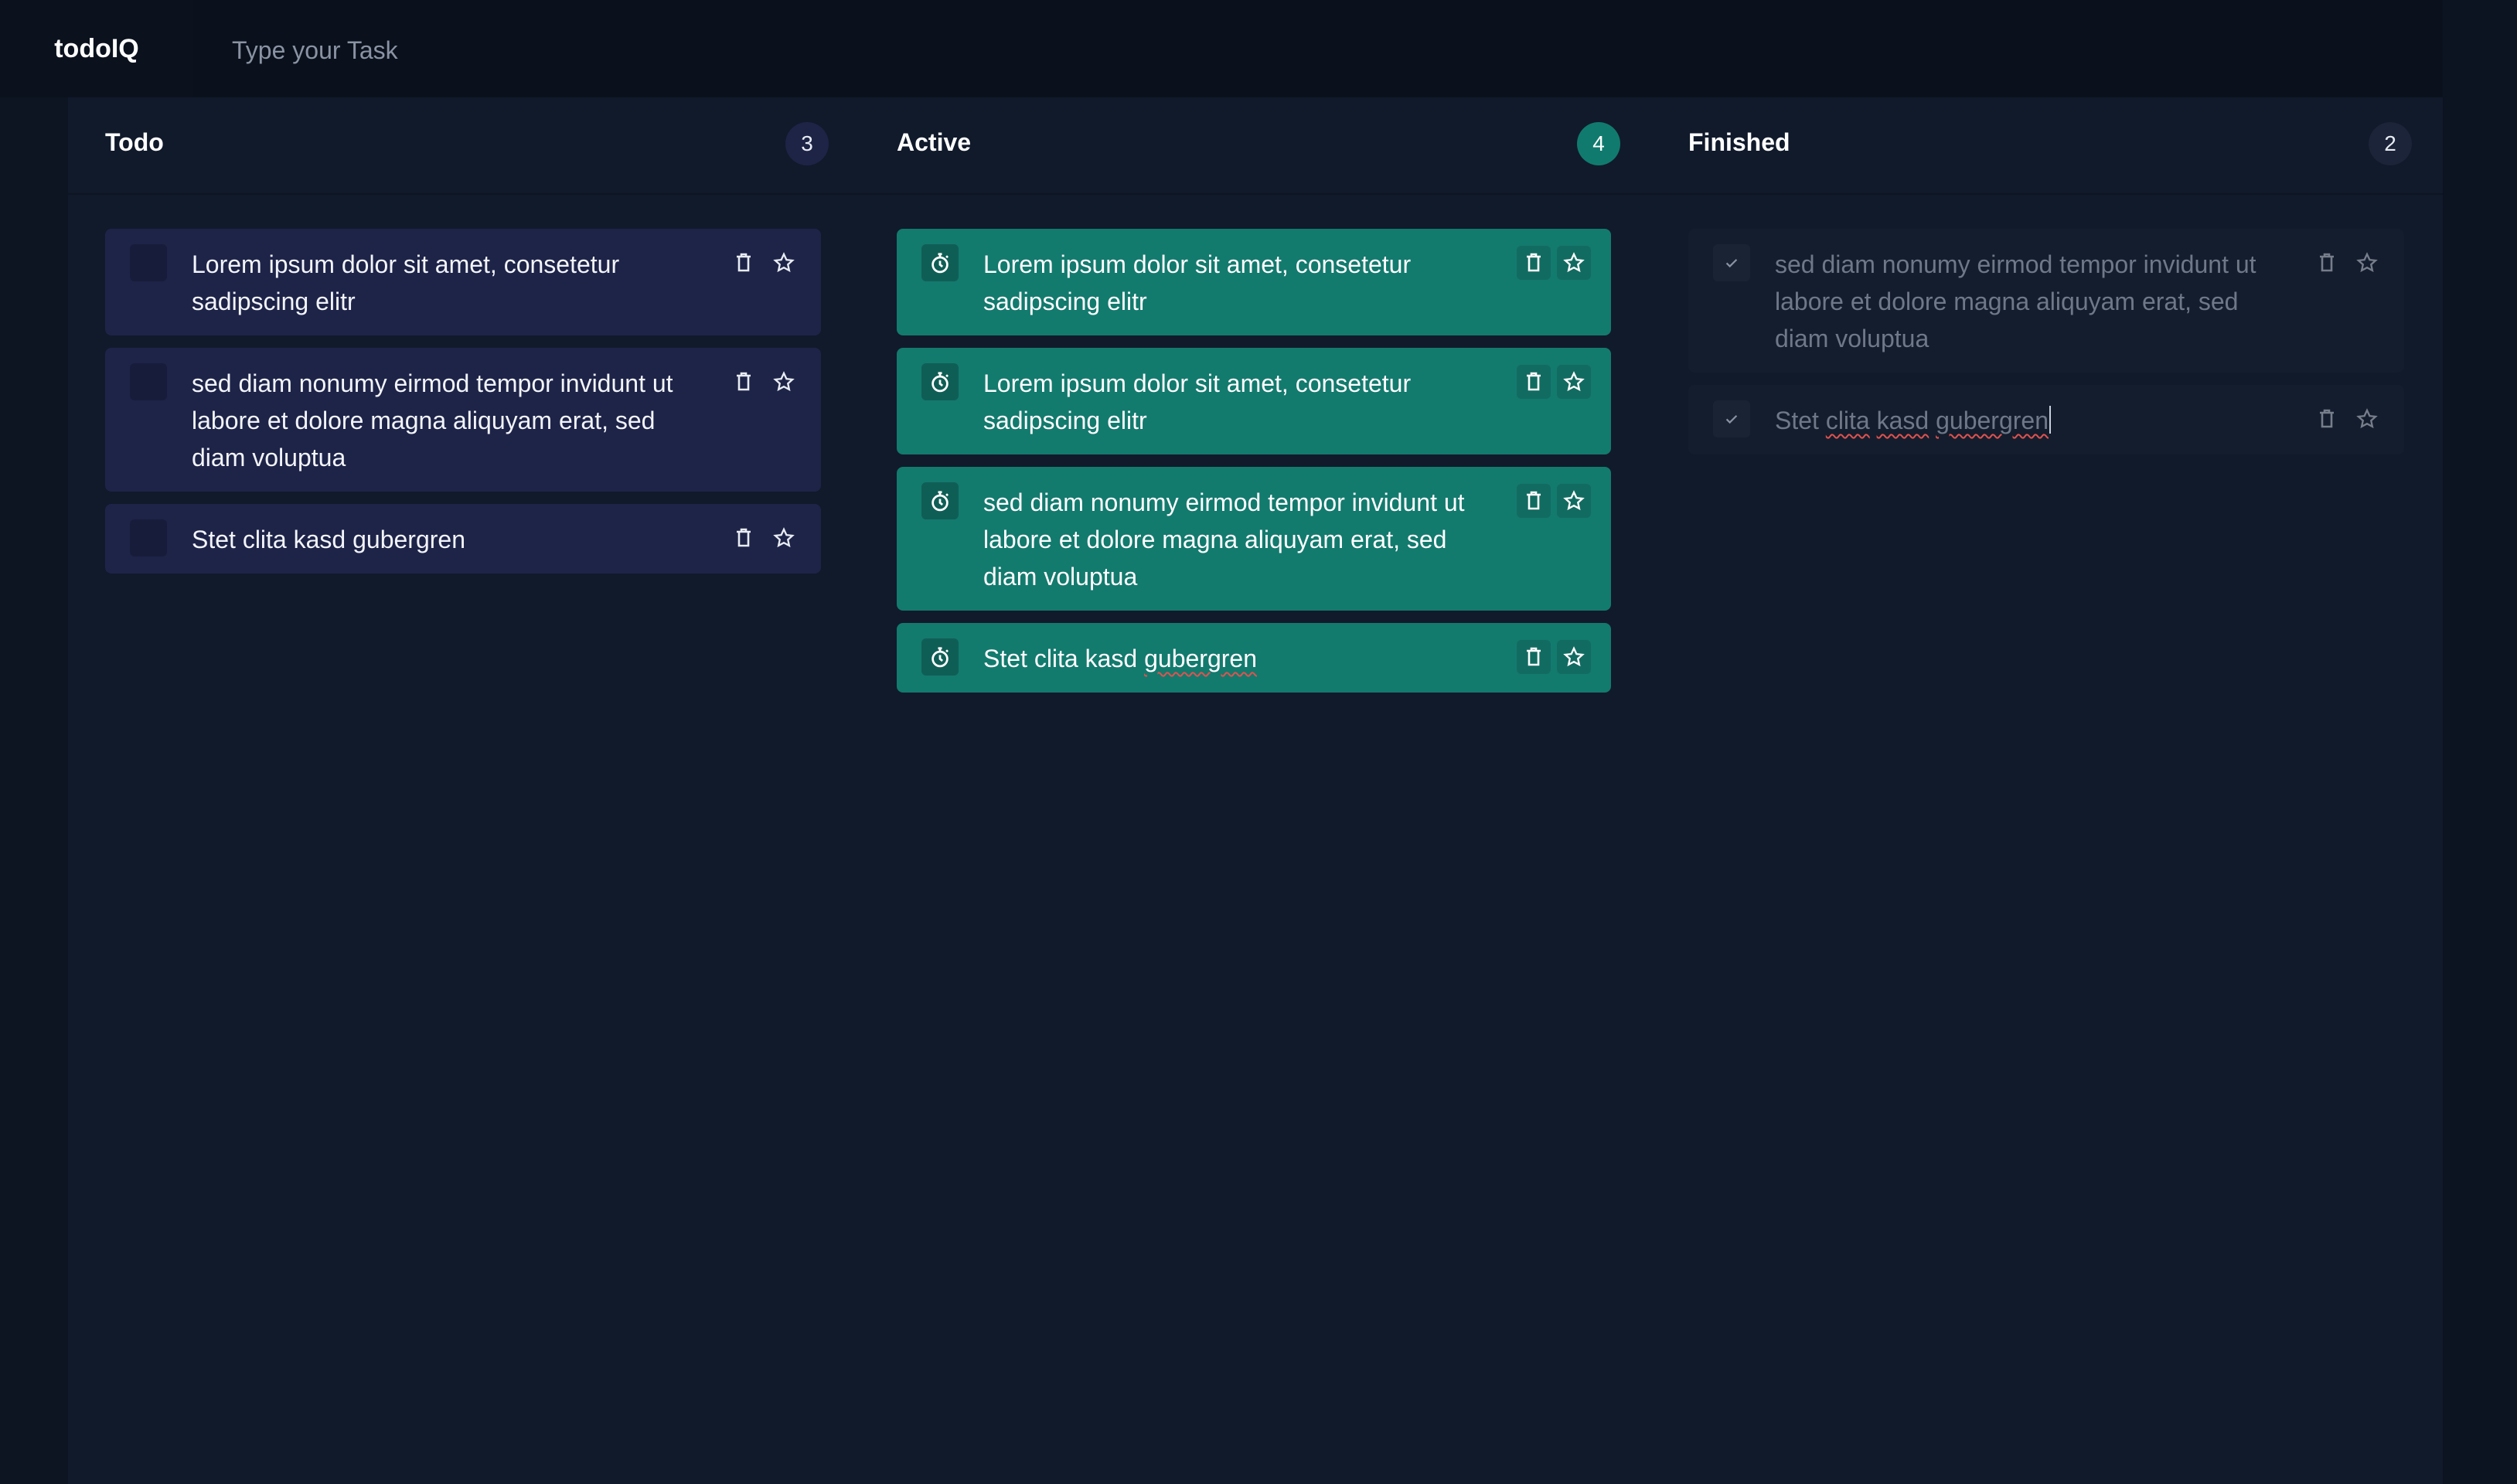 This screenshot has height=1484, width=2517. I want to click on word-space, so click(1932, 420).